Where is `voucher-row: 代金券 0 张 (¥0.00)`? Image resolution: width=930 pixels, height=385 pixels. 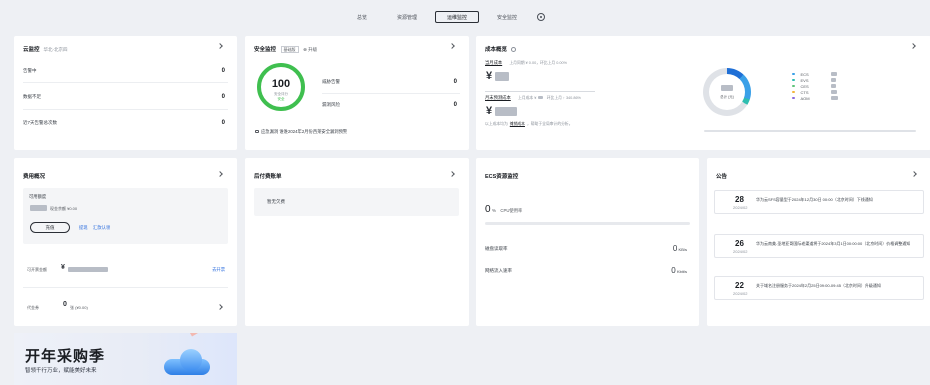
voucher-row: 代金券 0 张 (¥0.00) is located at coordinates (125, 307).